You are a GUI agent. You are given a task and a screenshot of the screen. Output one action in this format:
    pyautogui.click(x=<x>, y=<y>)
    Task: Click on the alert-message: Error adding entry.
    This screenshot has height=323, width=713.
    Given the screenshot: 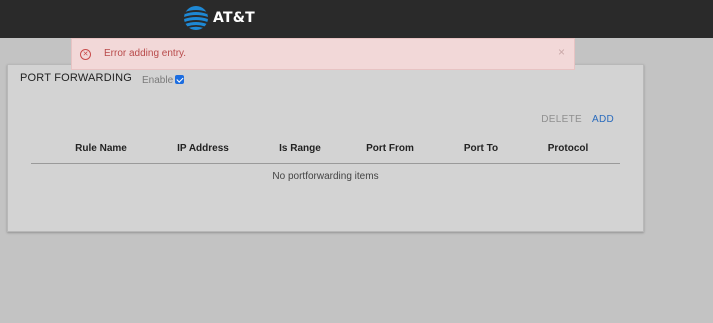 What is the action you would take?
    pyautogui.click(x=145, y=53)
    